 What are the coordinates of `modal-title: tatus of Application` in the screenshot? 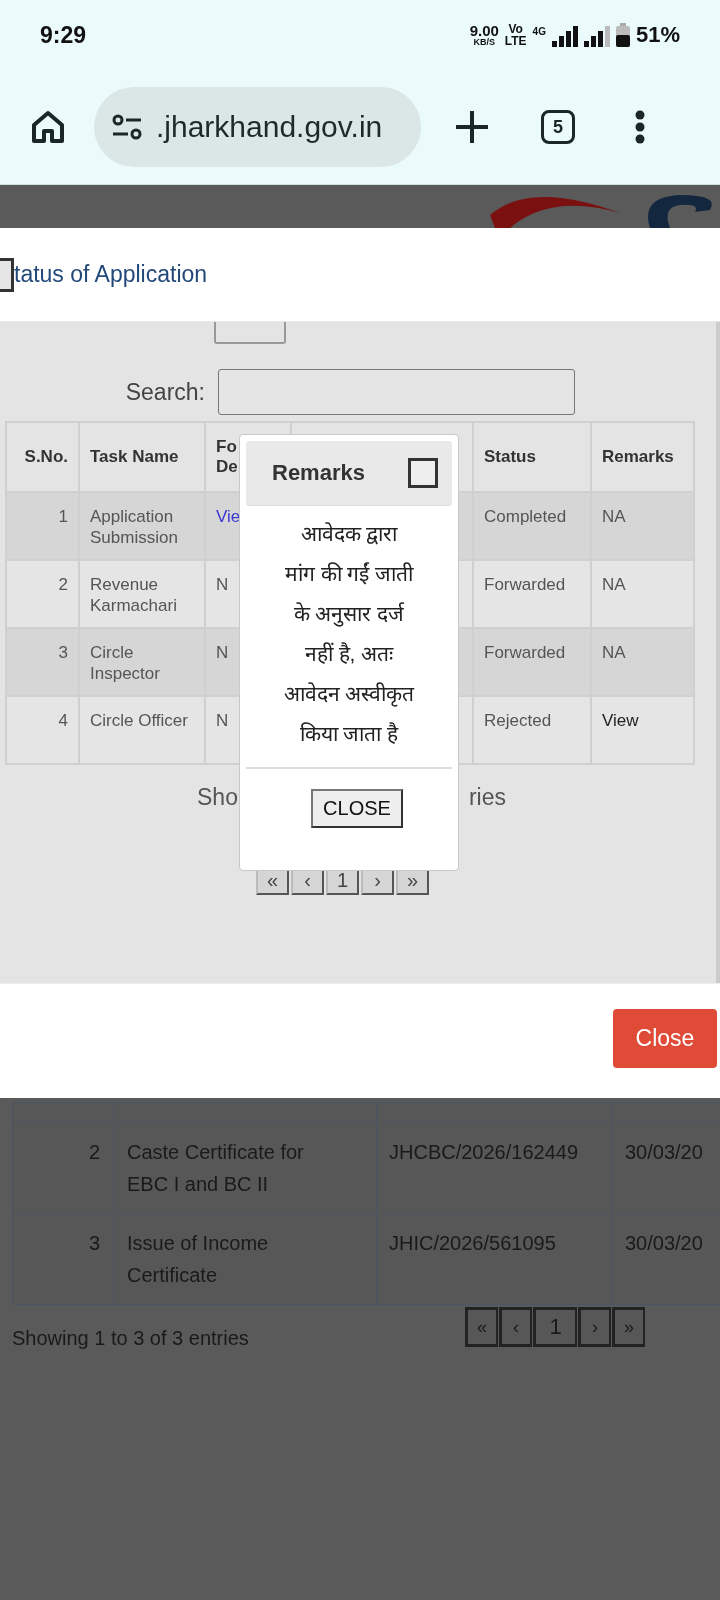 It's located at (111, 274).